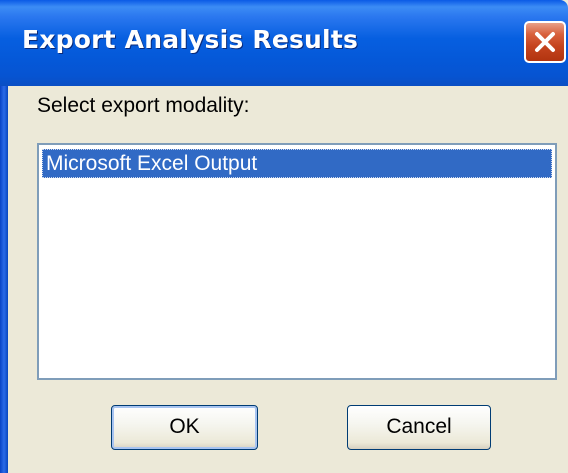 The image size is (568, 473). I want to click on ok-button: OK, so click(184, 427).